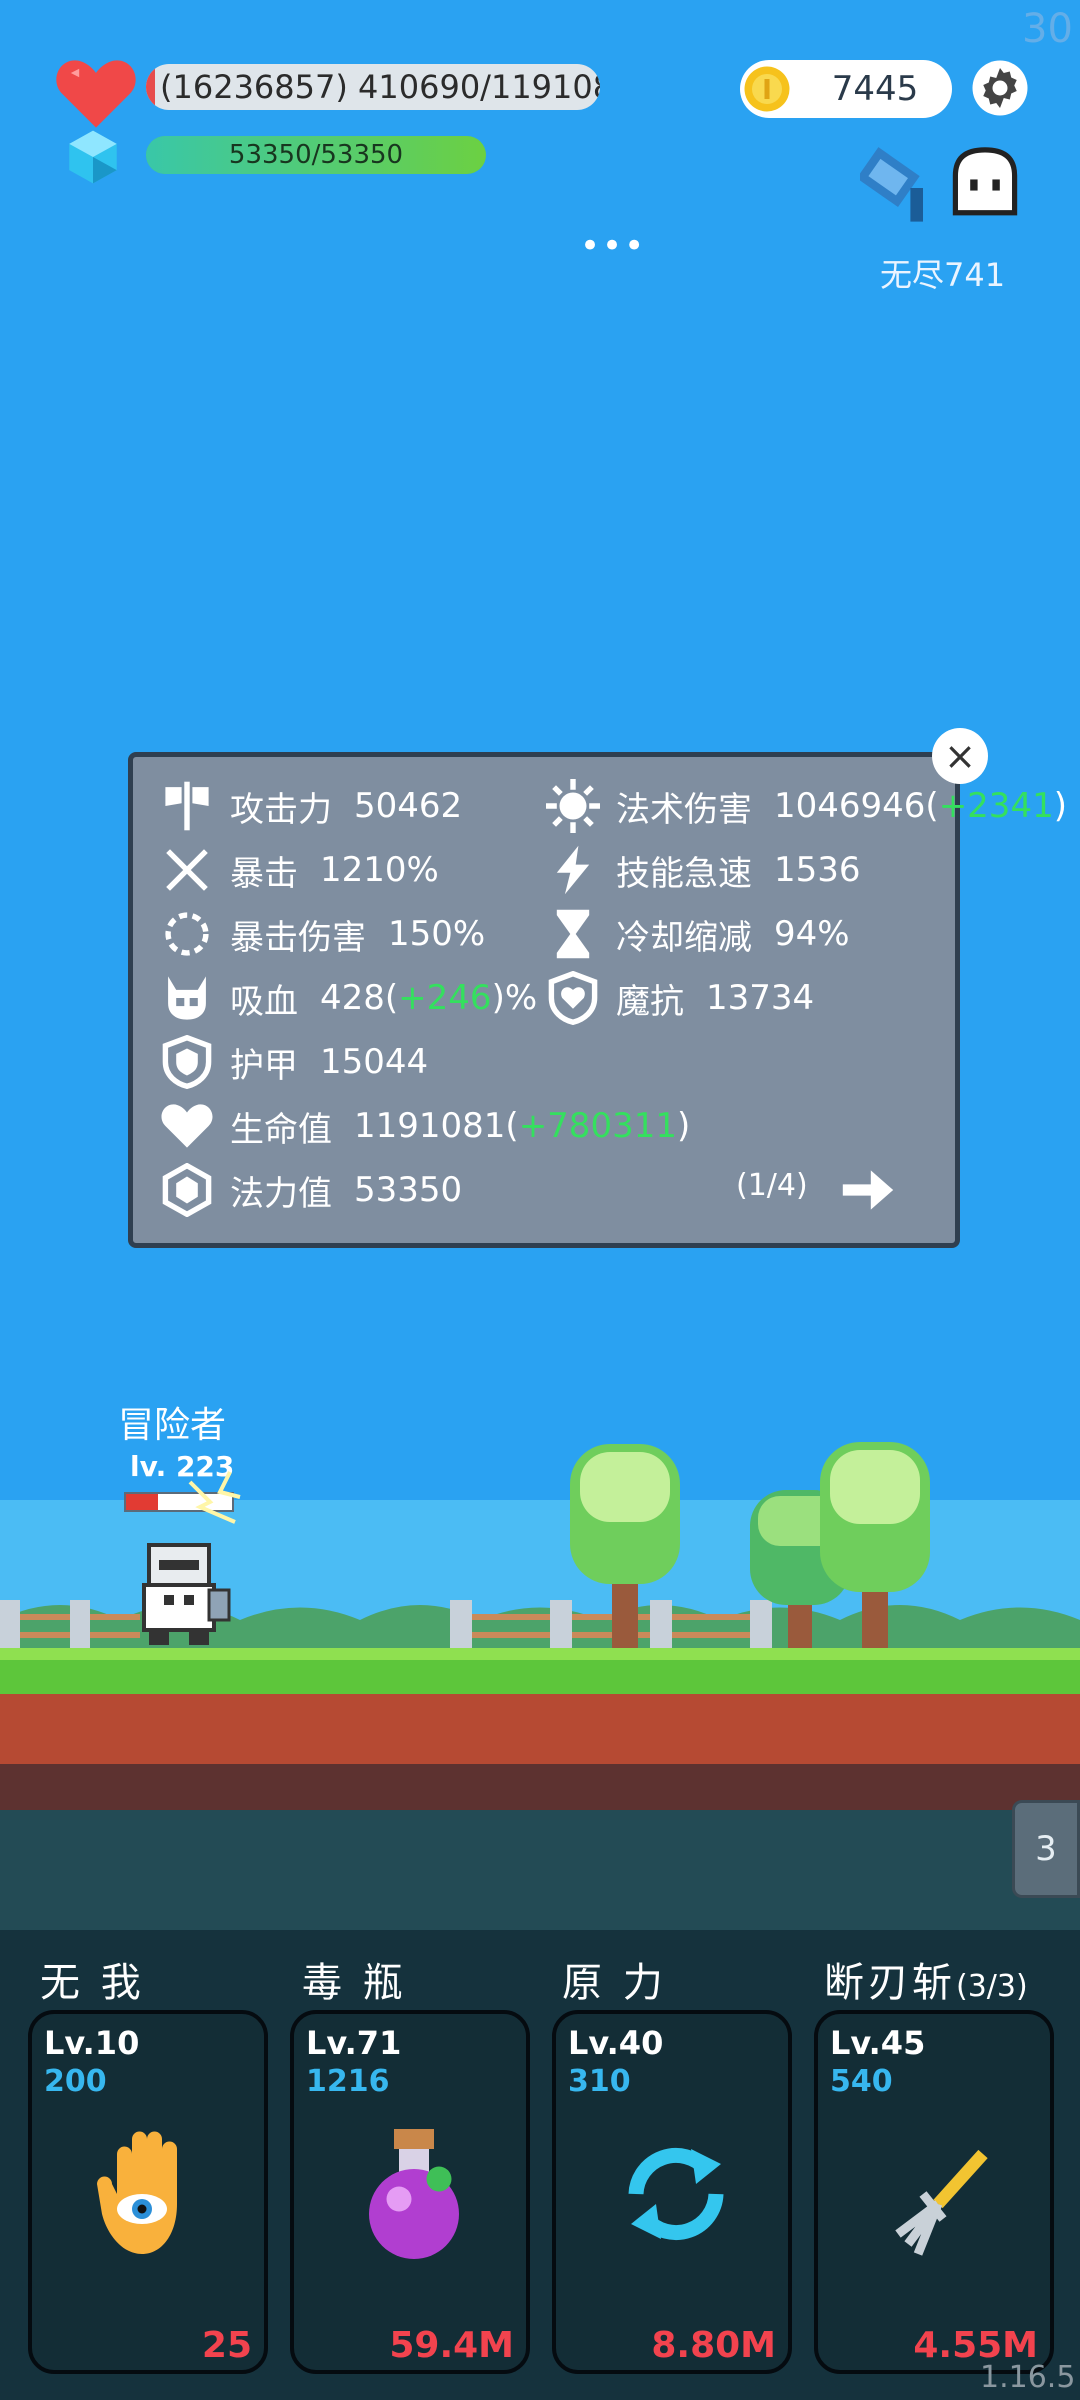  I want to click on stat-crit-damage: 暴击伤害 150%, so click(322, 934).